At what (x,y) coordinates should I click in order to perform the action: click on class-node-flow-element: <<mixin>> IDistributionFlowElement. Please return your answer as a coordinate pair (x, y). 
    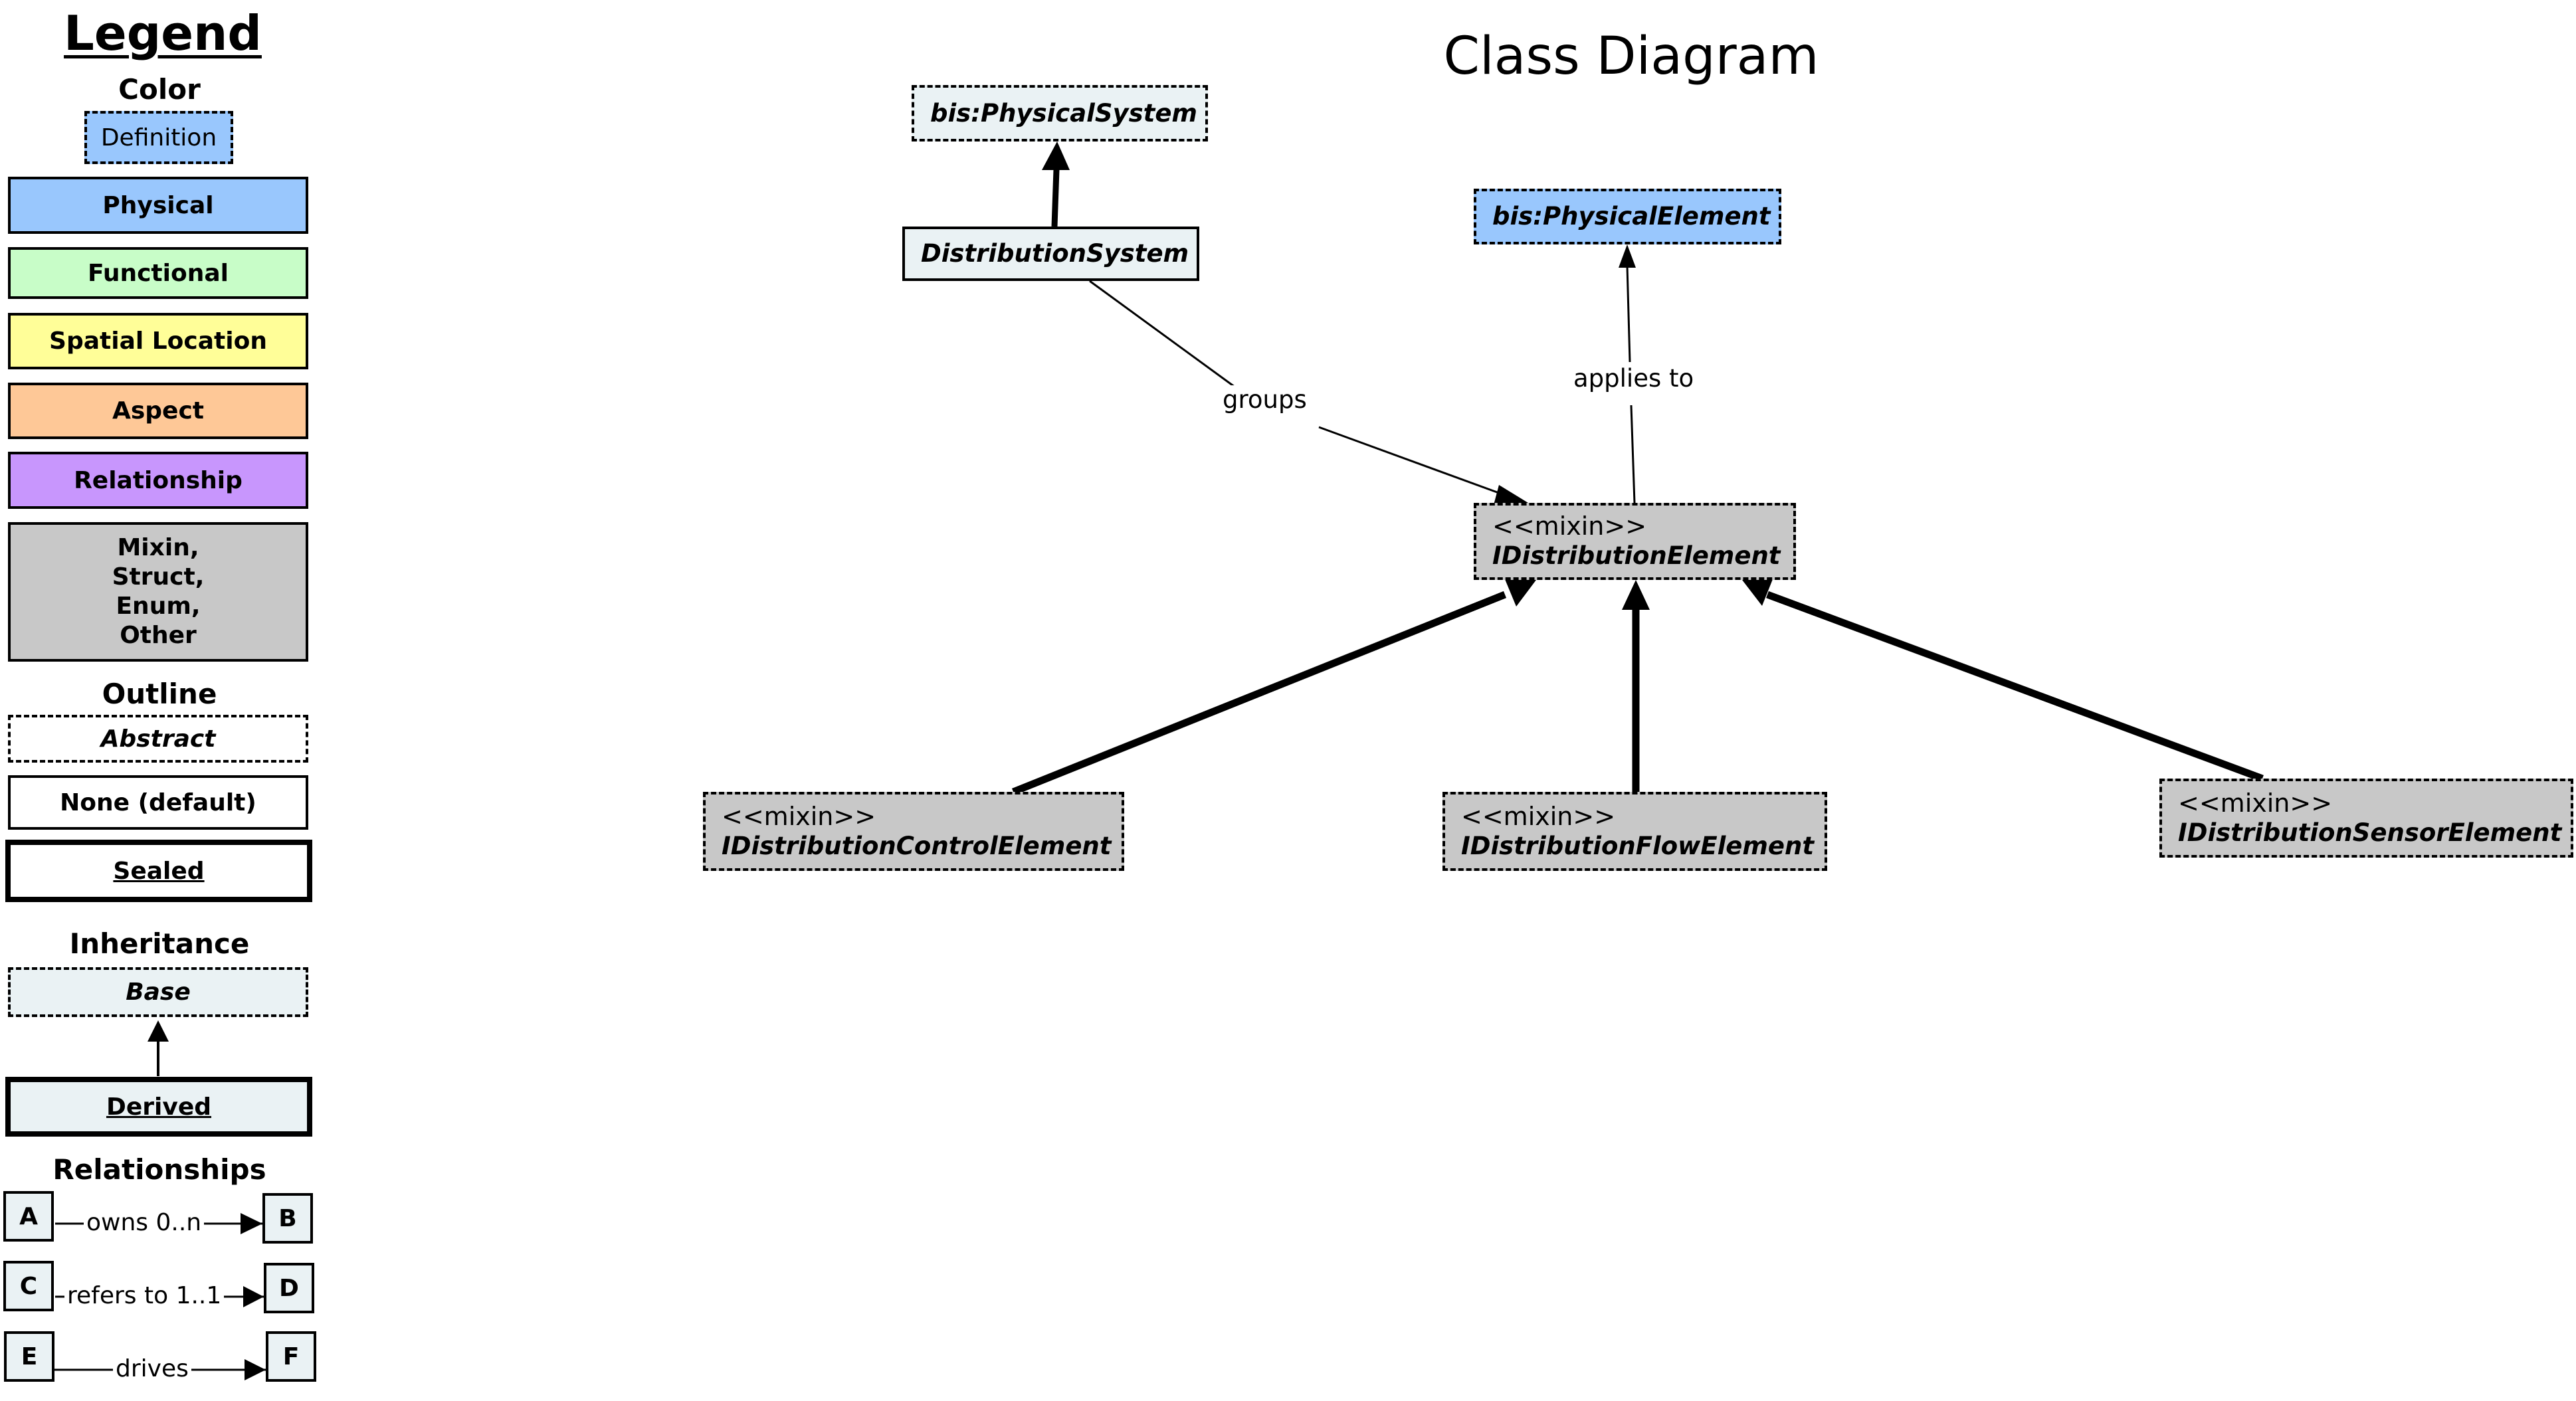
    Looking at the image, I should click on (1635, 831).